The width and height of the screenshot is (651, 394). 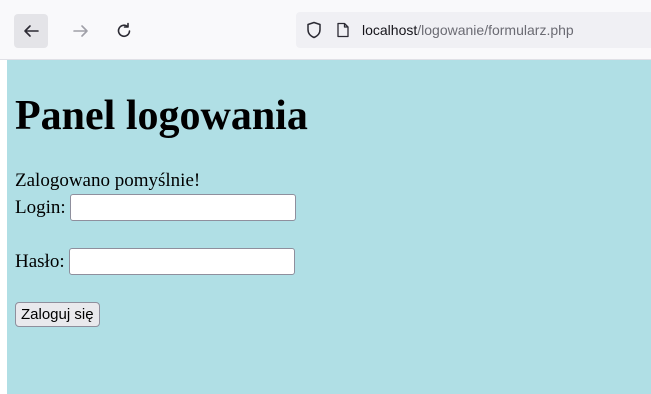 I want to click on forward-button, so click(x=81, y=31).